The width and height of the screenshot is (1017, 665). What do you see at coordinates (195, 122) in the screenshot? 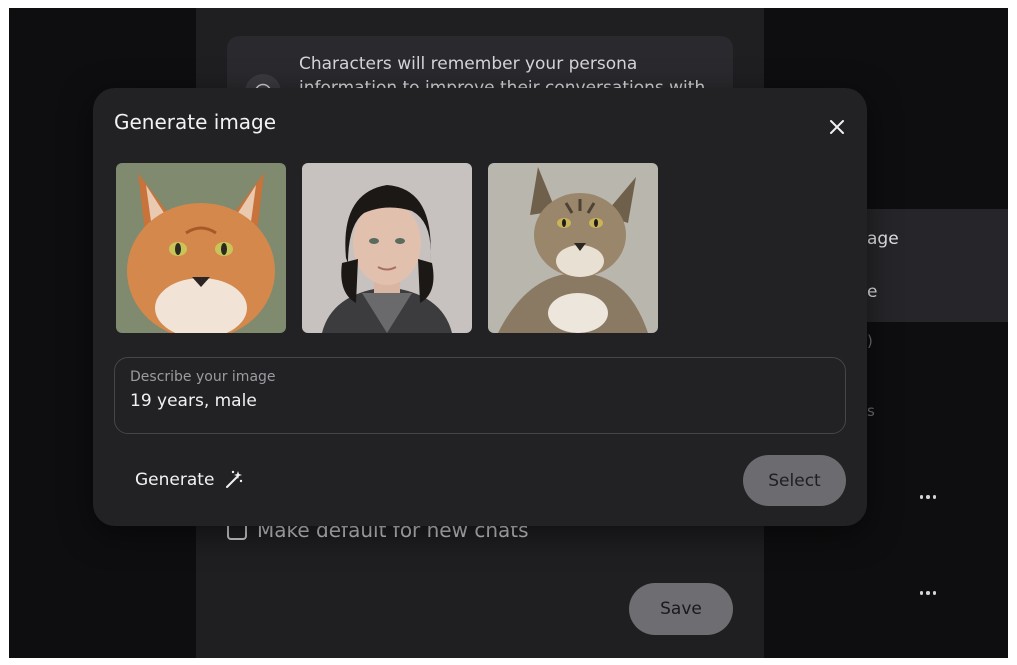
I see `dialog-title: Generate image` at bounding box center [195, 122].